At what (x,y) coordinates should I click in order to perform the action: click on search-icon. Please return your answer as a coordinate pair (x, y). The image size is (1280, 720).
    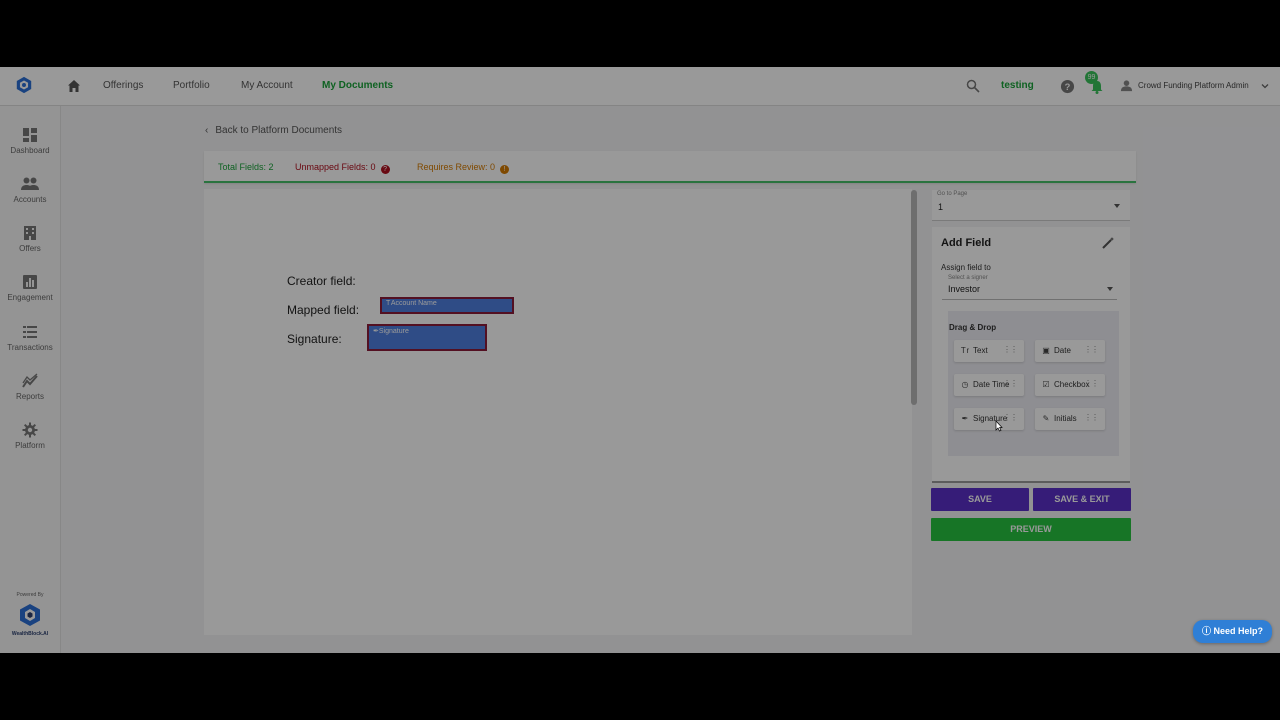
    Looking at the image, I should click on (973, 86).